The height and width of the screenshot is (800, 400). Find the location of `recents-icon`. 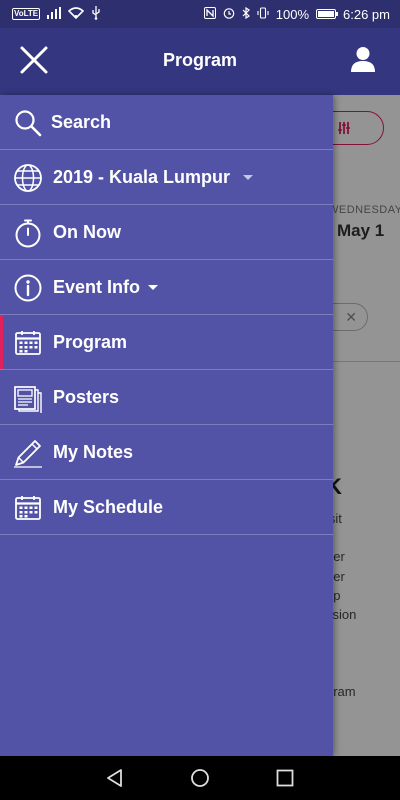

recents-icon is located at coordinates (285, 778).